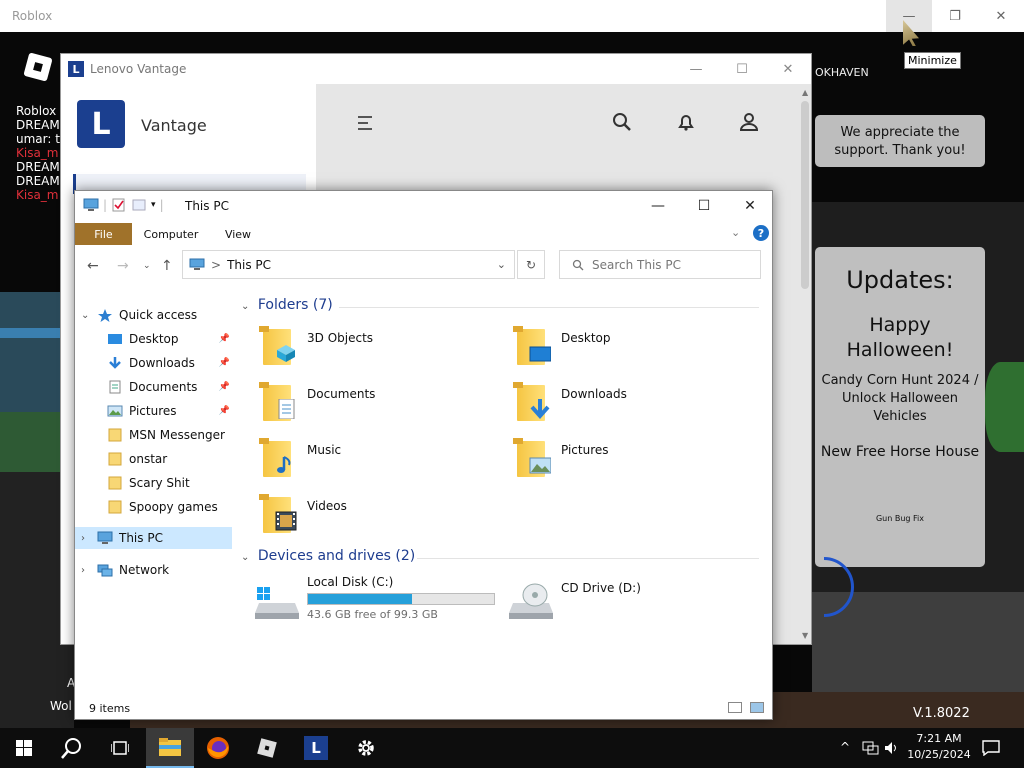 This screenshot has width=1024, height=768. I want to click on large-icons-view-icon, so click(757, 707).